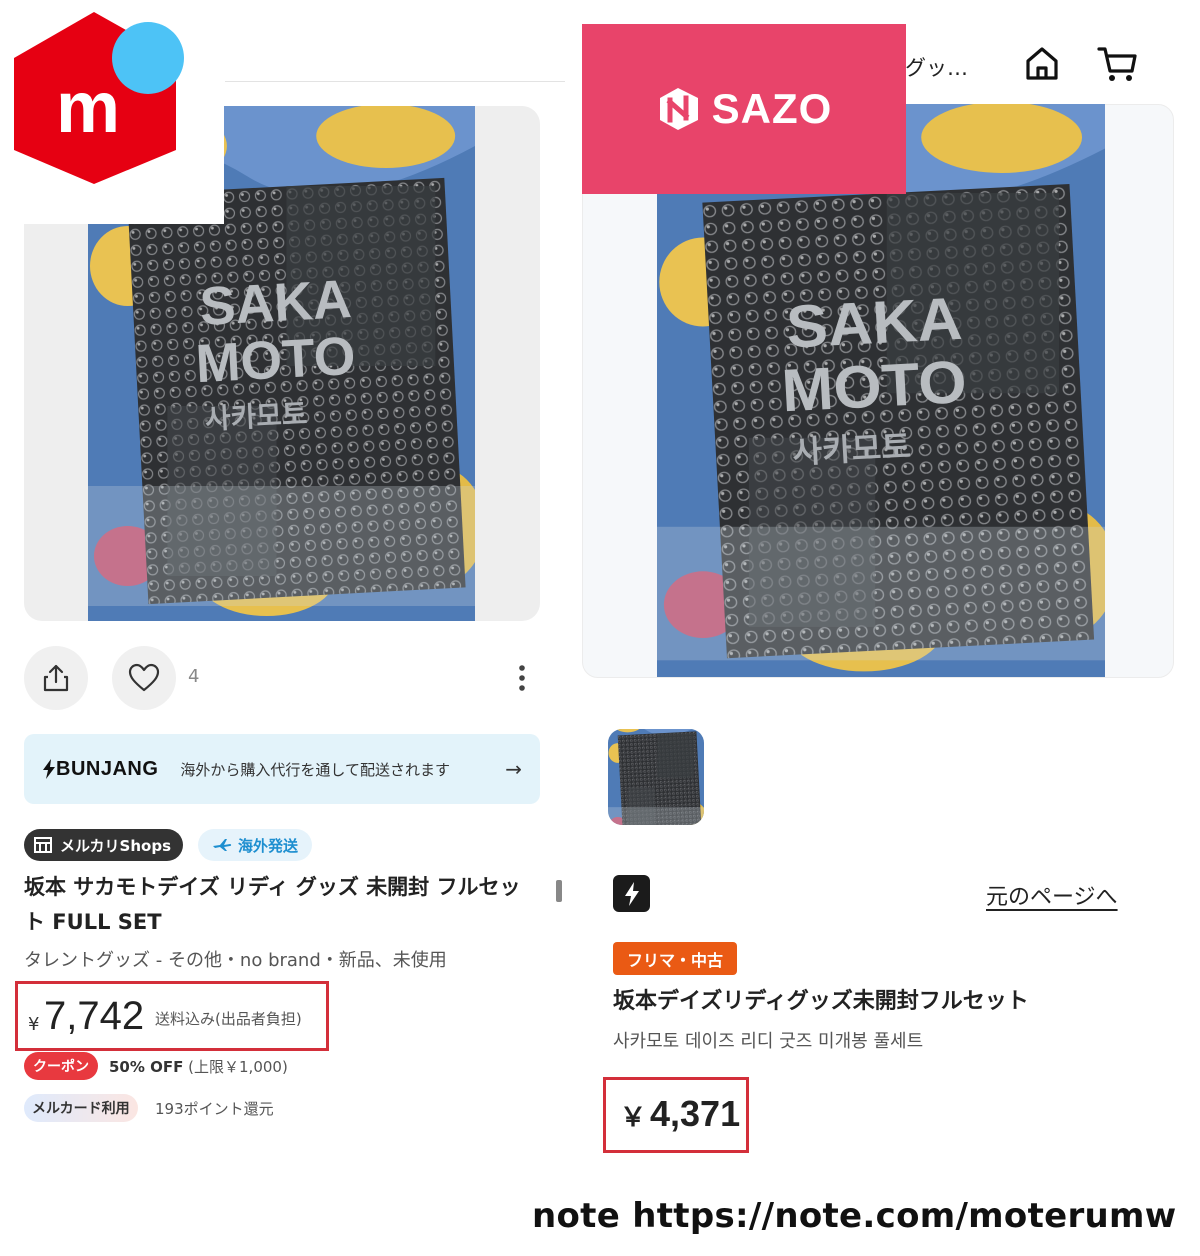  What do you see at coordinates (107, 768) in the screenshot?
I see `bunjang-brand-text: BUNJANG` at bounding box center [107, 768].